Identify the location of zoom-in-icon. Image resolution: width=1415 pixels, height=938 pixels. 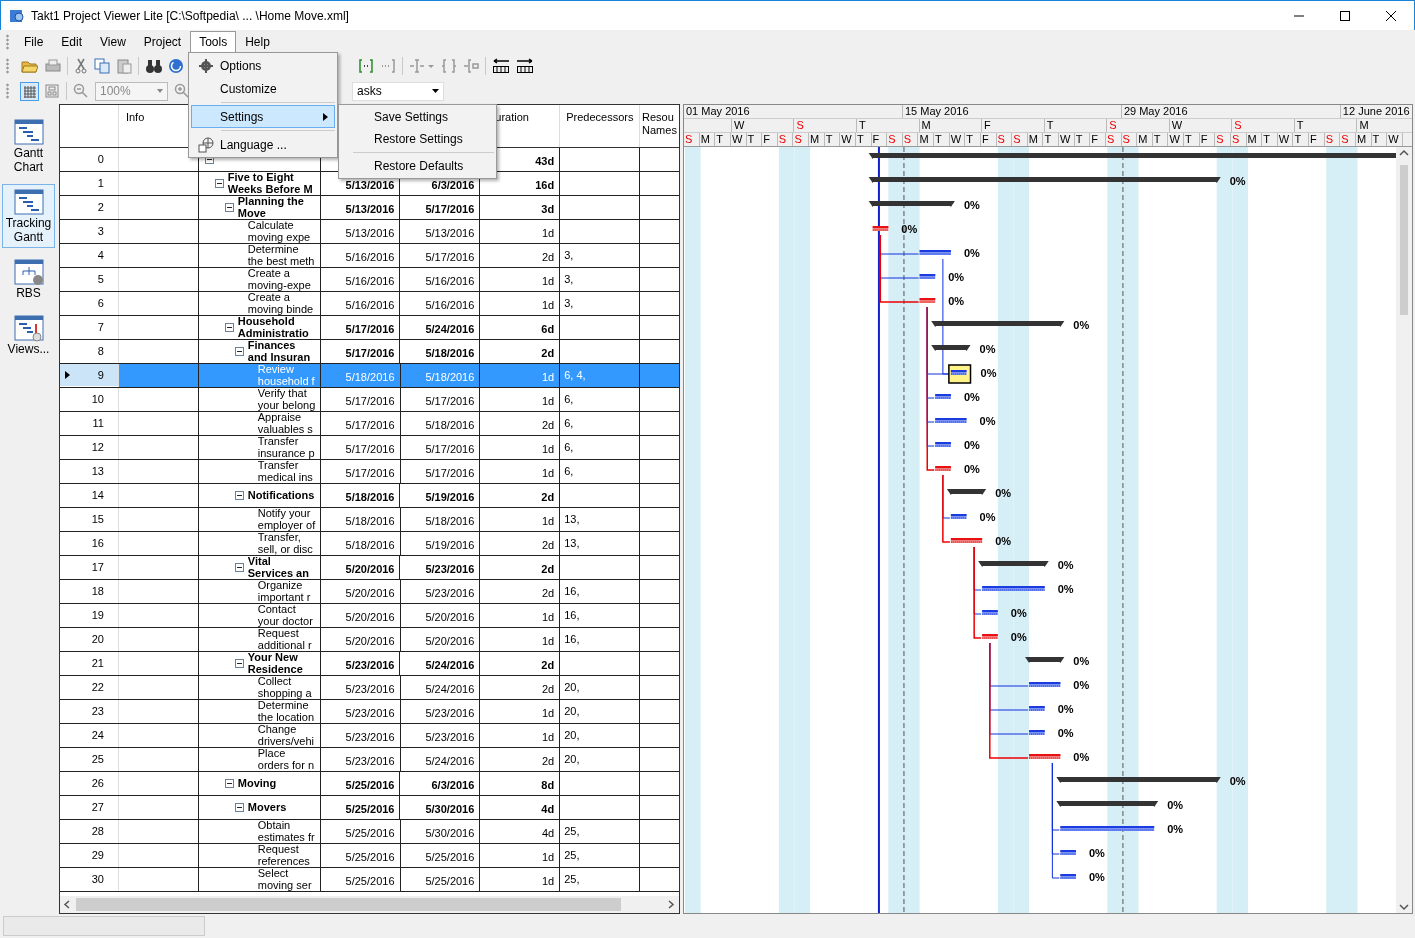
(182, 91).